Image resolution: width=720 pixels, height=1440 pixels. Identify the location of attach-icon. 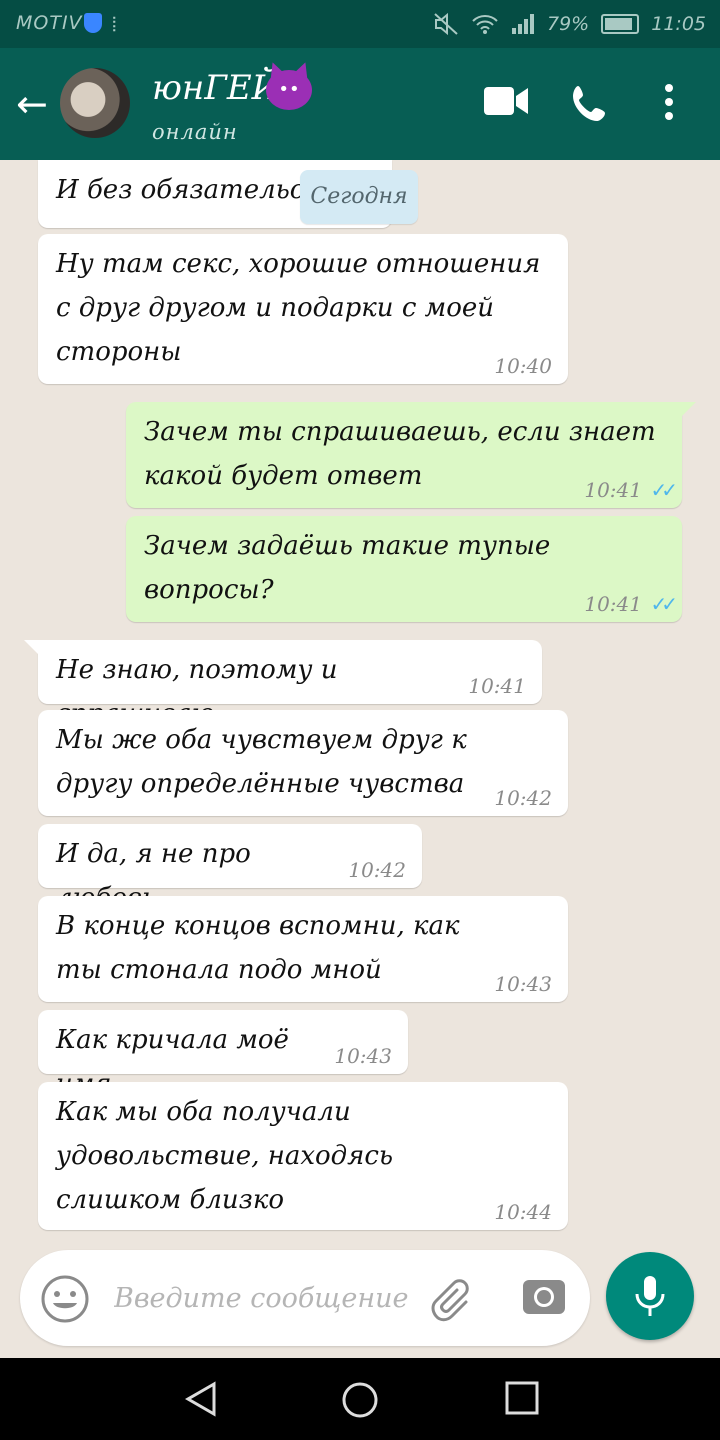
(455, 1299).